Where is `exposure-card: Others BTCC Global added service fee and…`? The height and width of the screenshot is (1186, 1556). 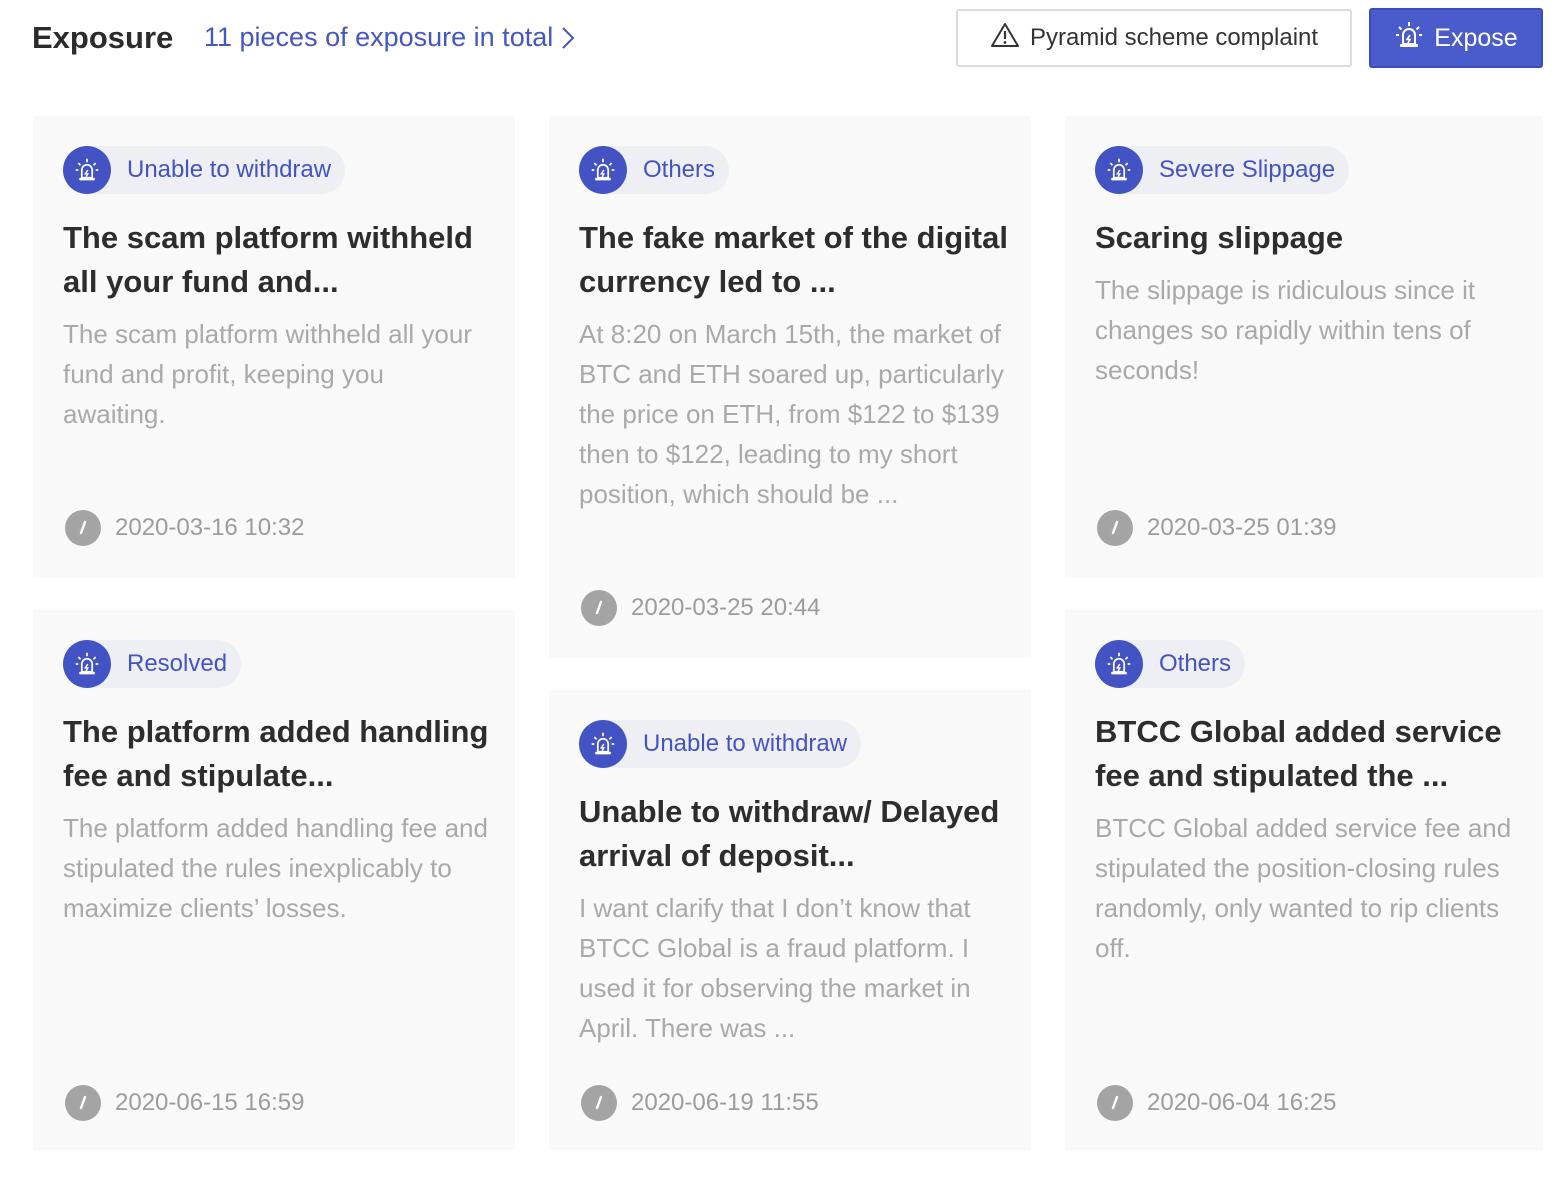 exposure-card: Others BTCC Global added service fee and… is located at coordinates (1304, 880).